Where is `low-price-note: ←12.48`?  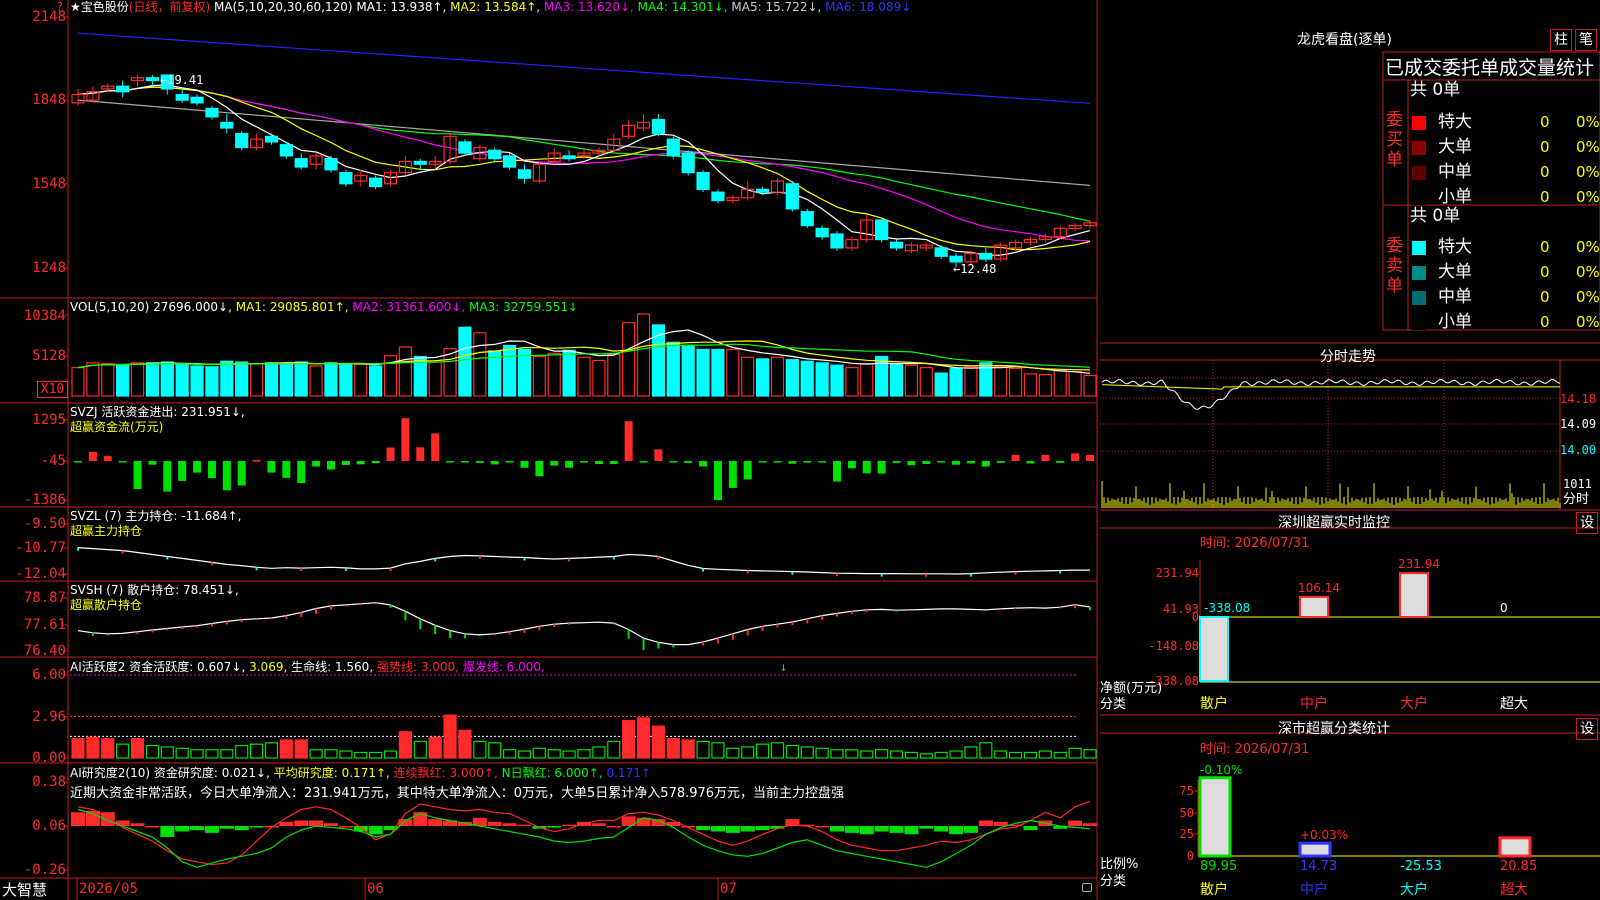
low-price-note: ←12.48 is located at coordinates (975, 269).